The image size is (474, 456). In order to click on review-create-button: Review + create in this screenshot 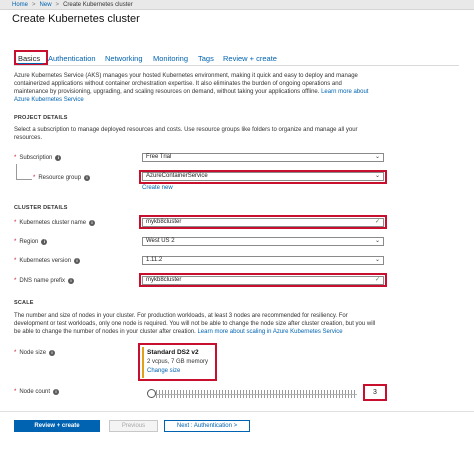, I will do `click(57, 426)`.